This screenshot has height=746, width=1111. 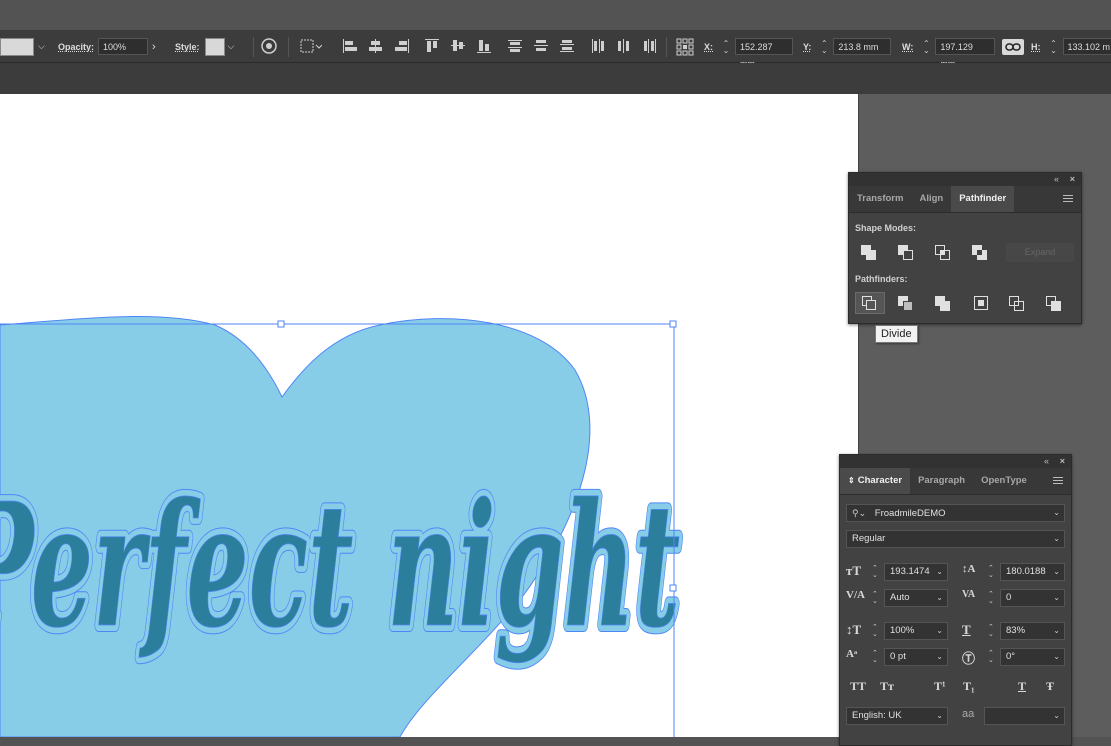 I want to click on horizontal-scale-icon: T, so click(x=966, y=630).